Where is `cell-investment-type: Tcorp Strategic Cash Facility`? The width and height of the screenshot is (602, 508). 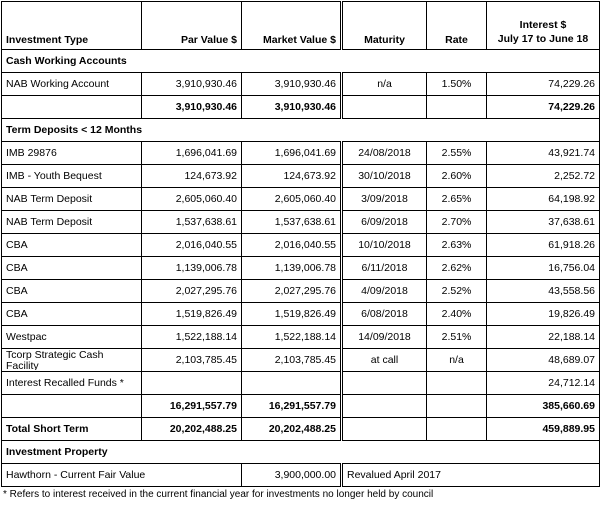
cell-investment-type: Tcorp Strategic Cash Facility is located at coordinates (71, 360).